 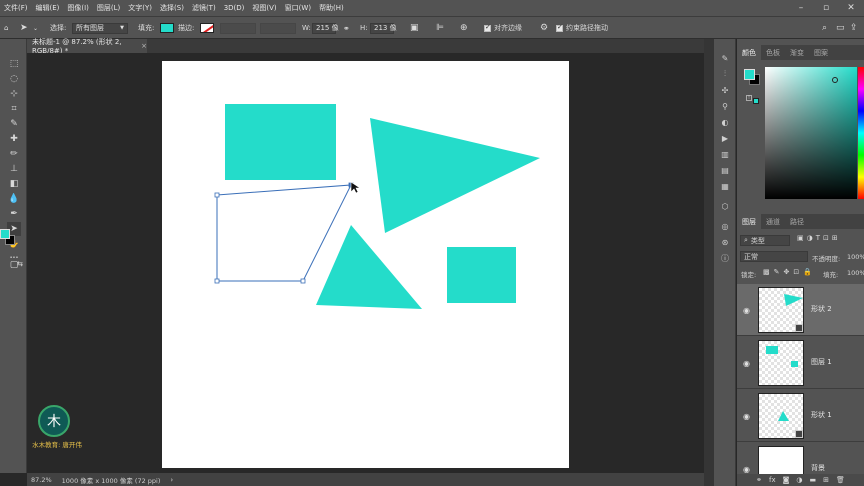 I want to click on brush-settings-icon: ✎, so click(x=725, y=58).